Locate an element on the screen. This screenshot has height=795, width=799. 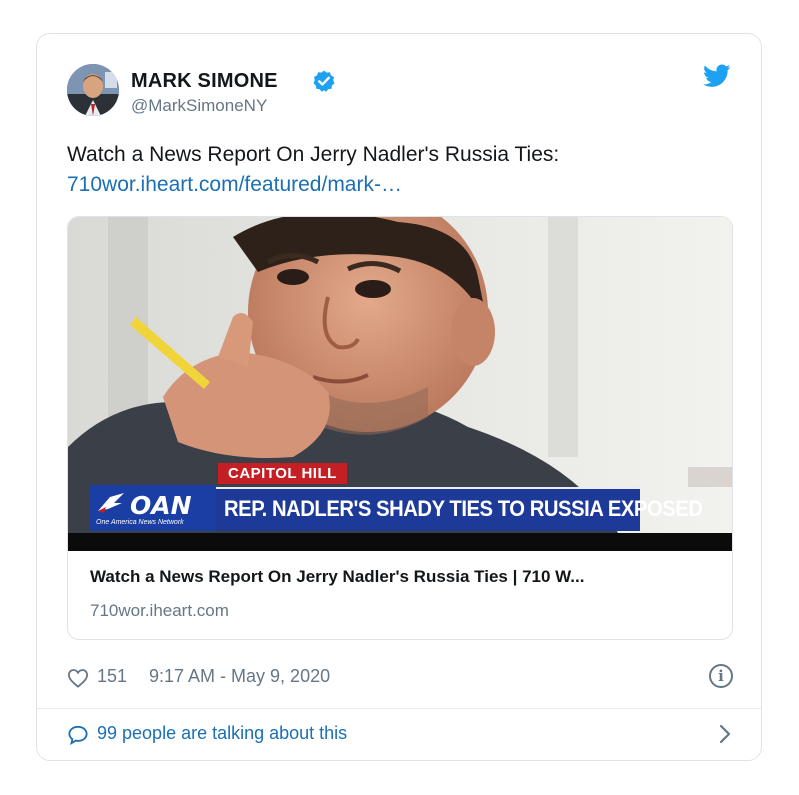
twitter-bird-icon is located at coordinates (717, 76).